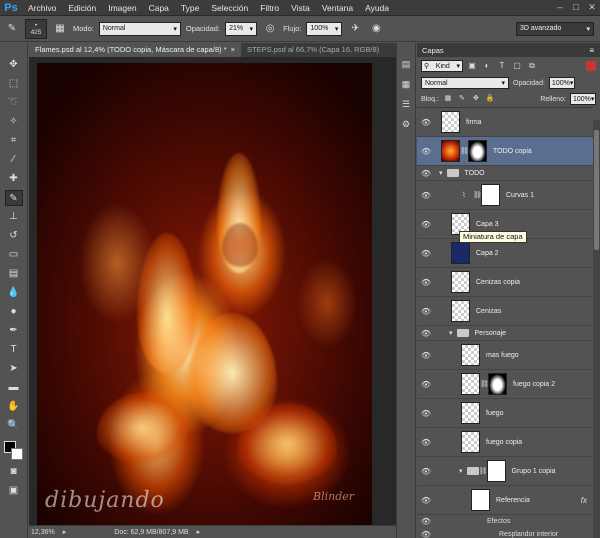 This screenshot has height=538, width=600. Describe the element at coordinates (355, 29) in the screenshot. I see `airbrush-icon: ✈` at that location.